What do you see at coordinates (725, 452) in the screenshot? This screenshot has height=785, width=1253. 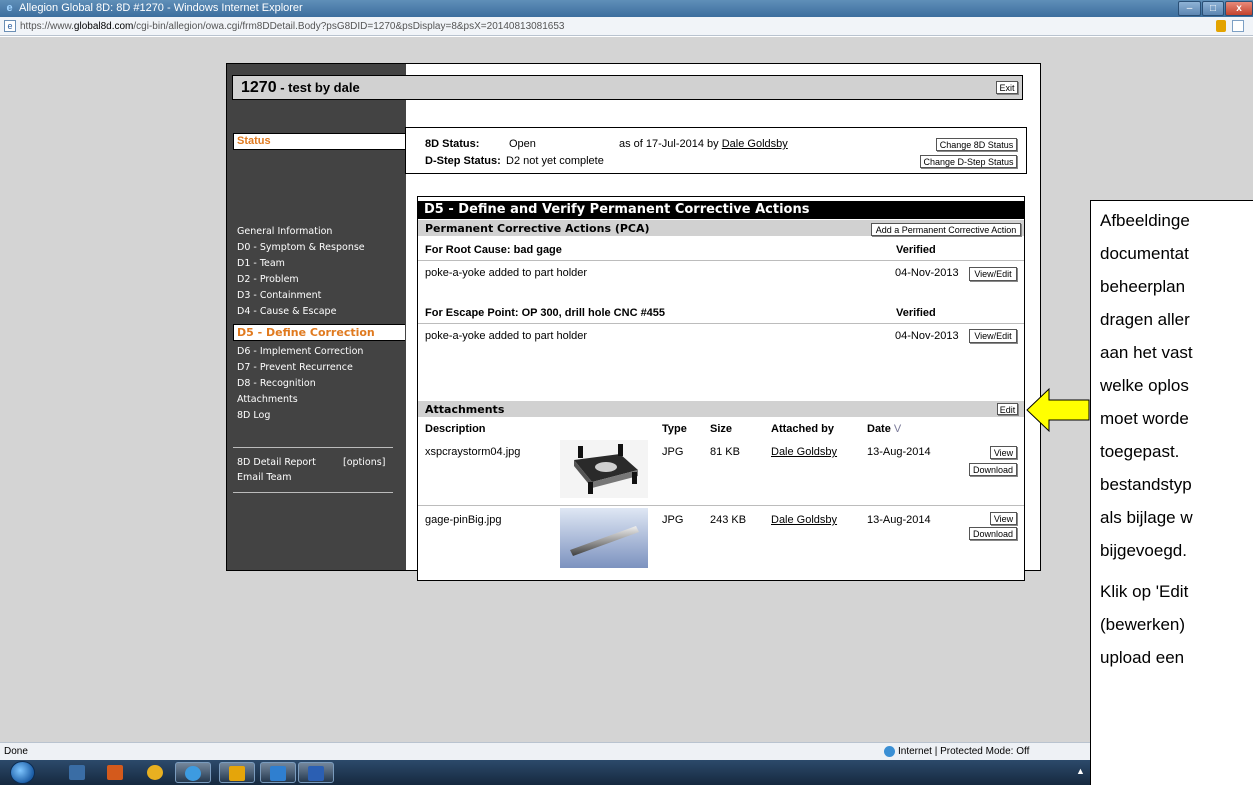 I see `attachment-size: 81 KB` at bounding box center [725, 452].